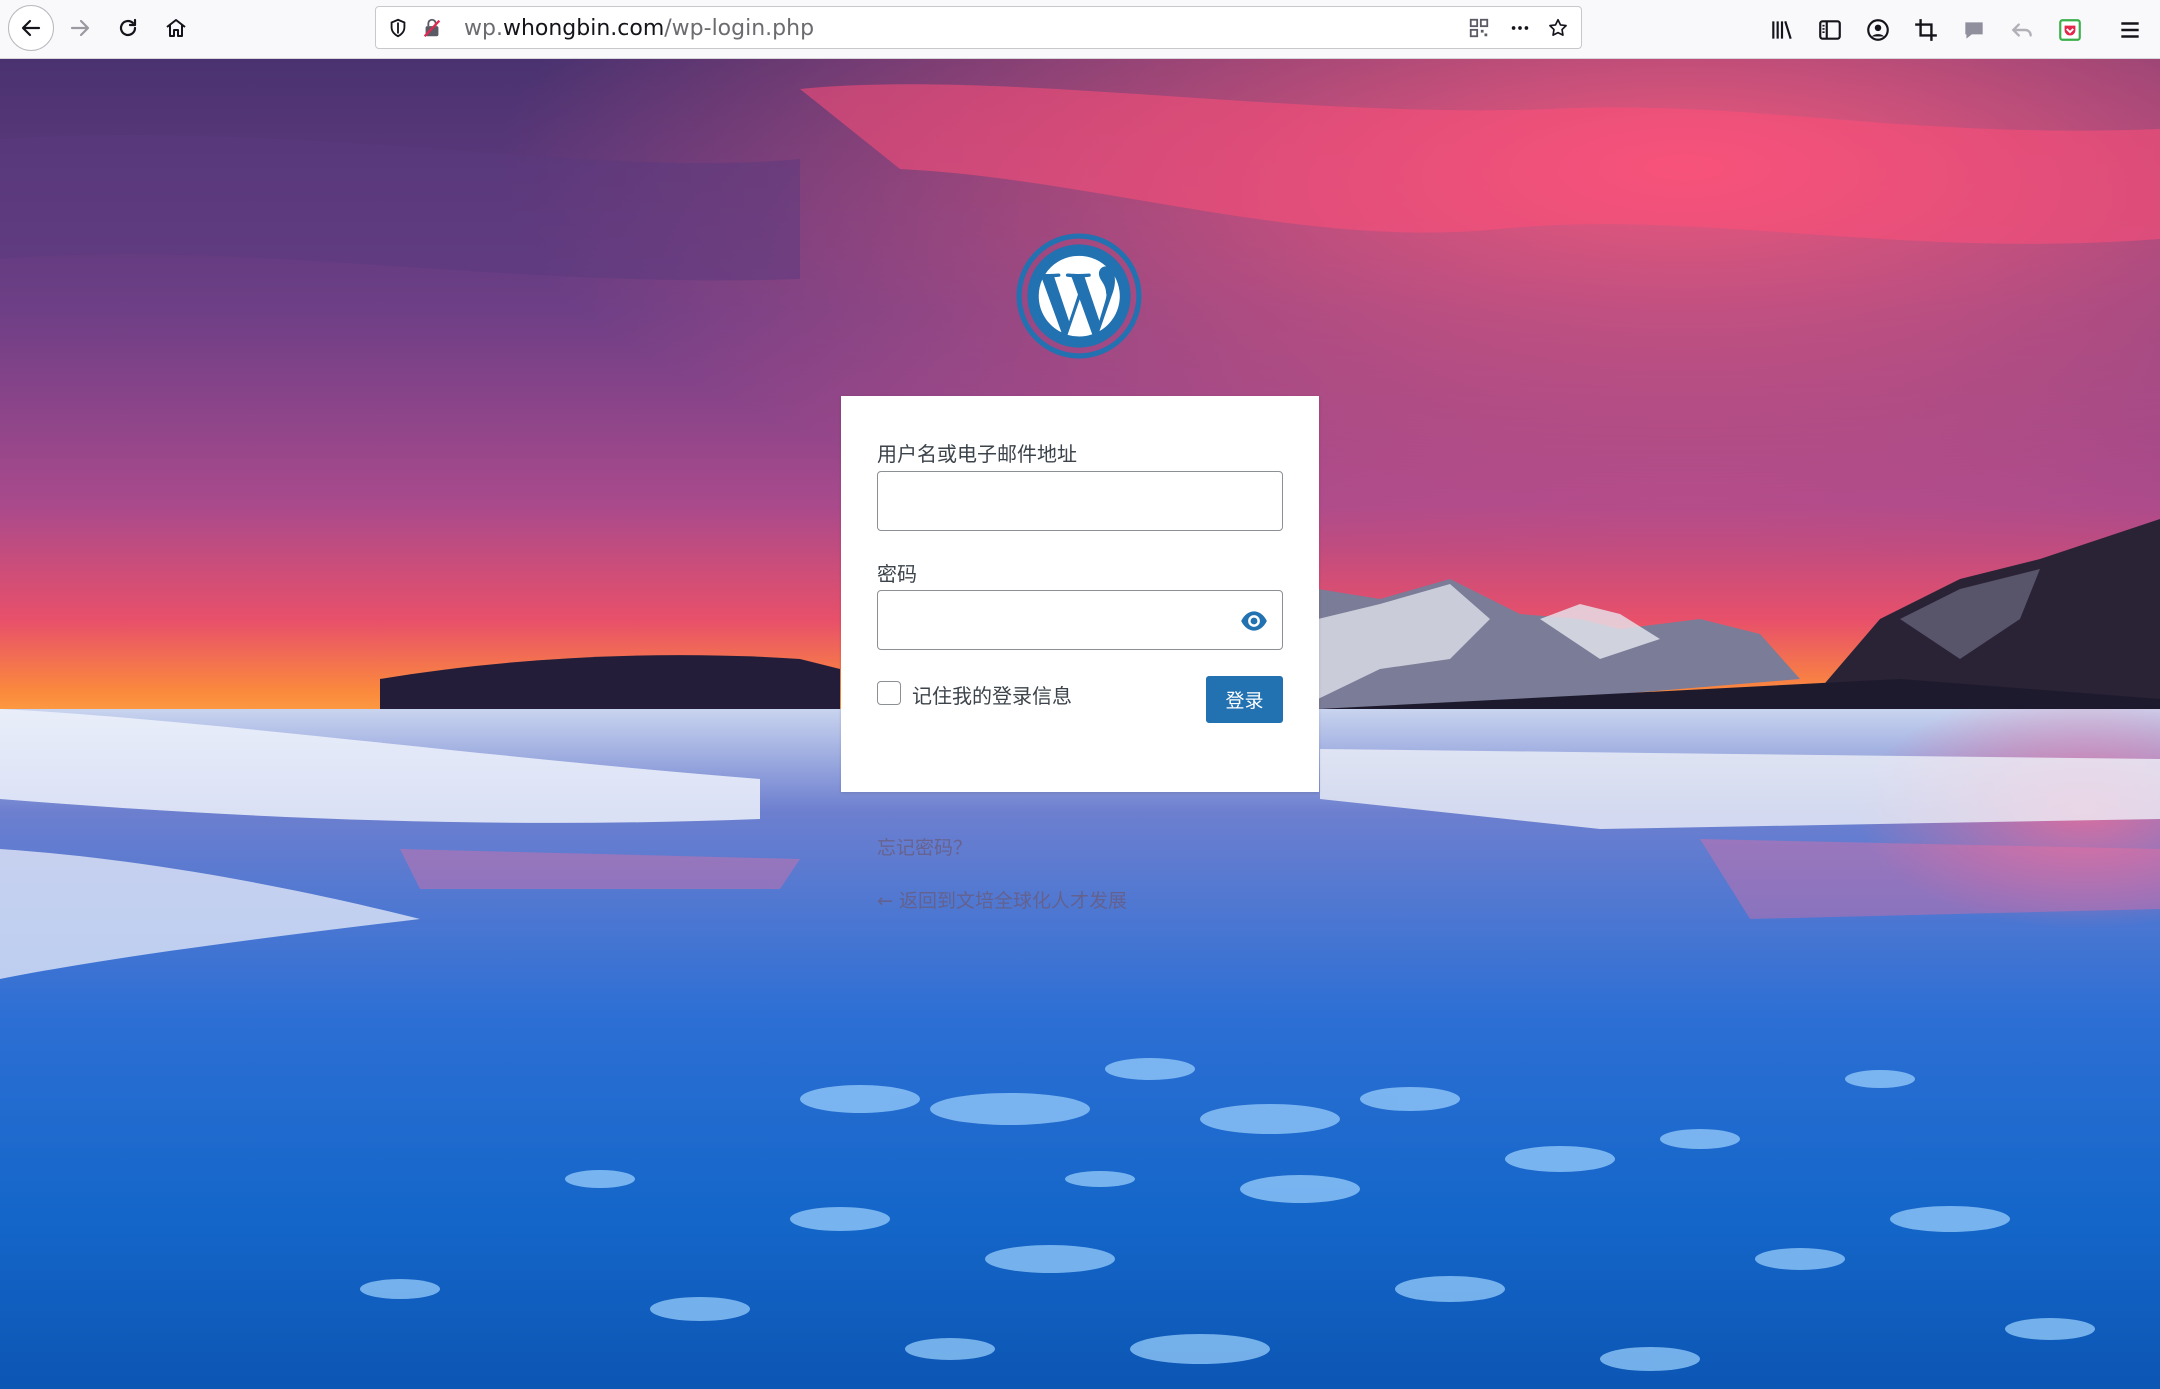  What do you see at coordinates (1926, 30) in the screenshot?
I see `crop-icon` at bounding box center [1926, 30].